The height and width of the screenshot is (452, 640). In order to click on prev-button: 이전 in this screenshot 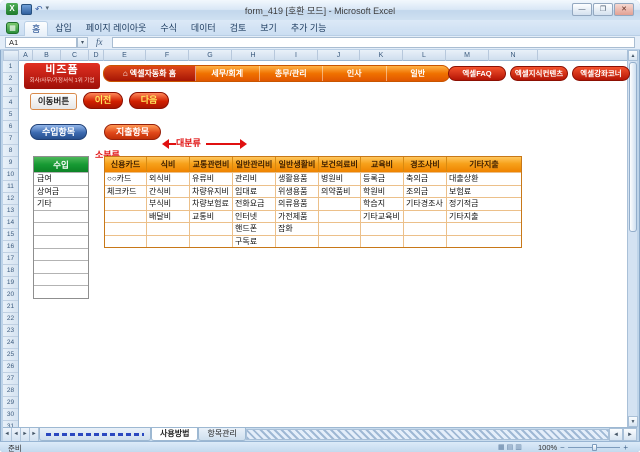, I will do `click(103, 100)`.